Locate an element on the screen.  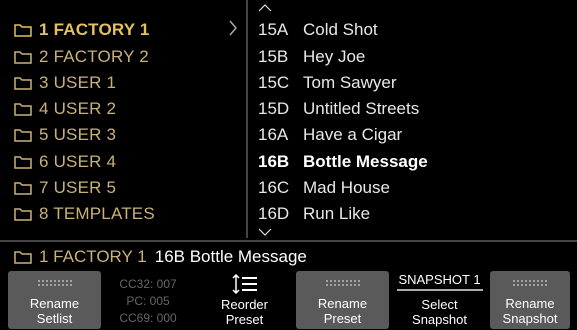
setlist-label: 4 USER 2 is located at coordinates (78, 108).